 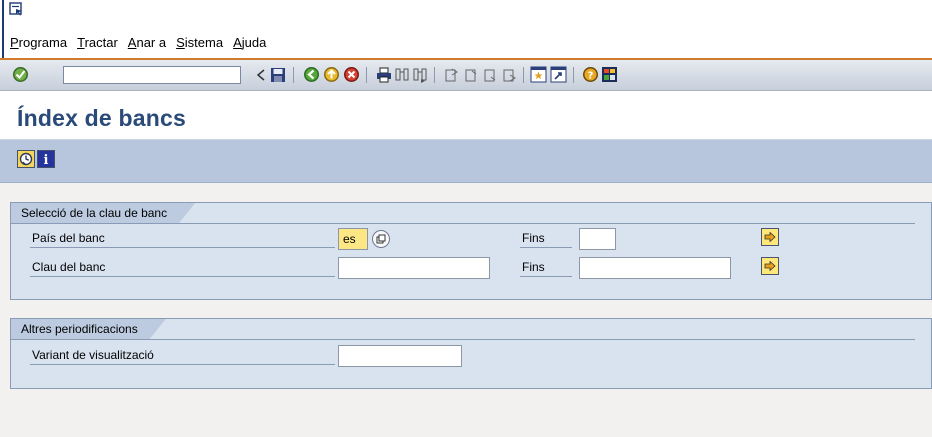 What do you see at coordinates (471, 74) in the screenshot?
I see `previous-page-icon` at bounding box center [471, 74].